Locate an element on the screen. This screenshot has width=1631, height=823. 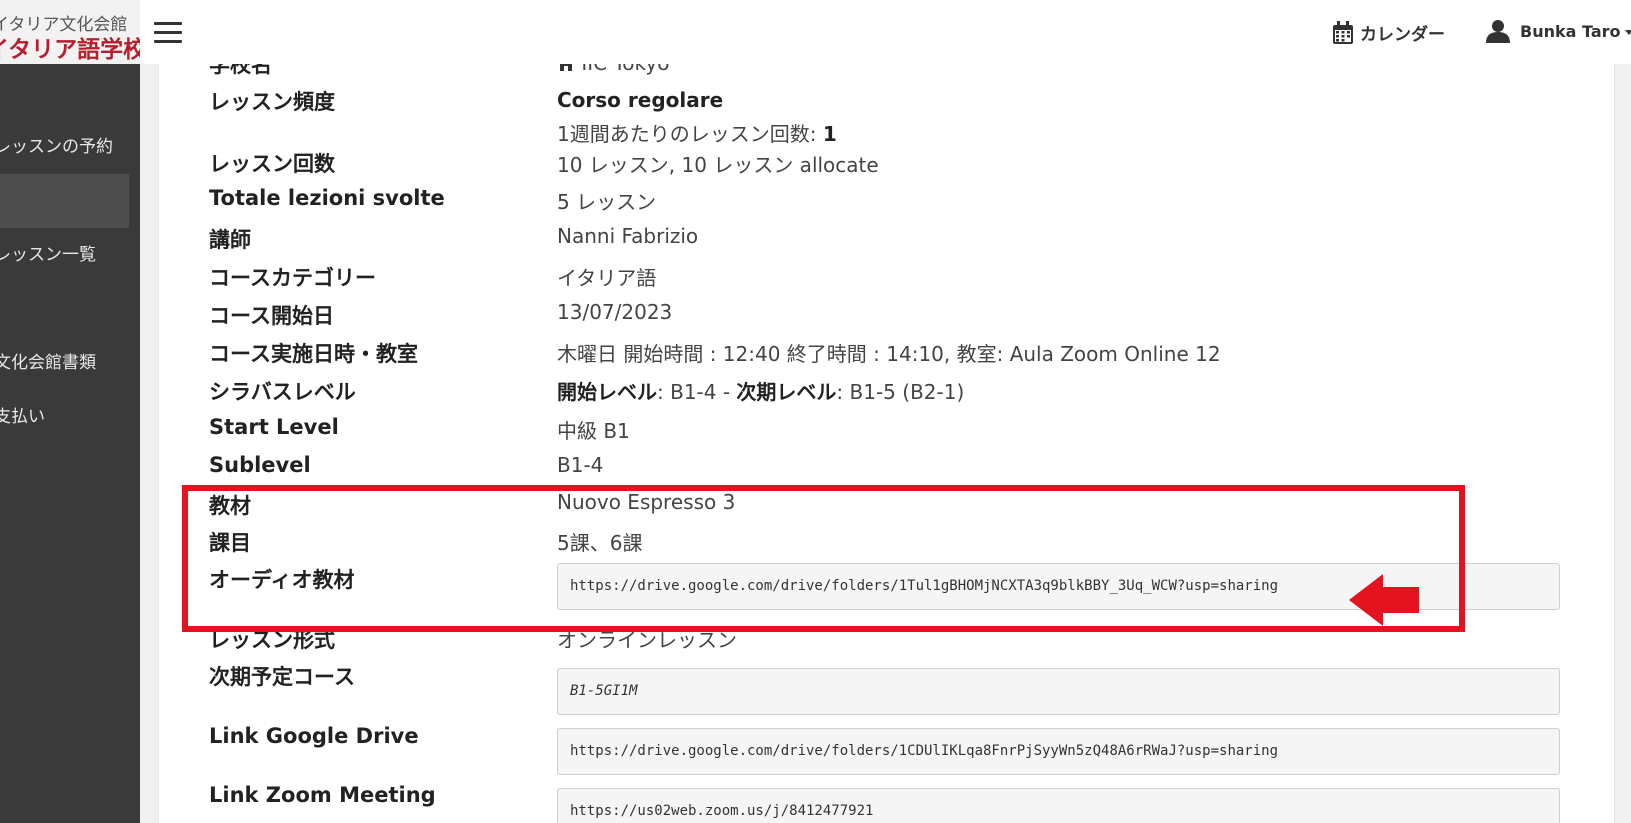
syllabus-next-label: 次期レベル is located at coordinates (786, 392).